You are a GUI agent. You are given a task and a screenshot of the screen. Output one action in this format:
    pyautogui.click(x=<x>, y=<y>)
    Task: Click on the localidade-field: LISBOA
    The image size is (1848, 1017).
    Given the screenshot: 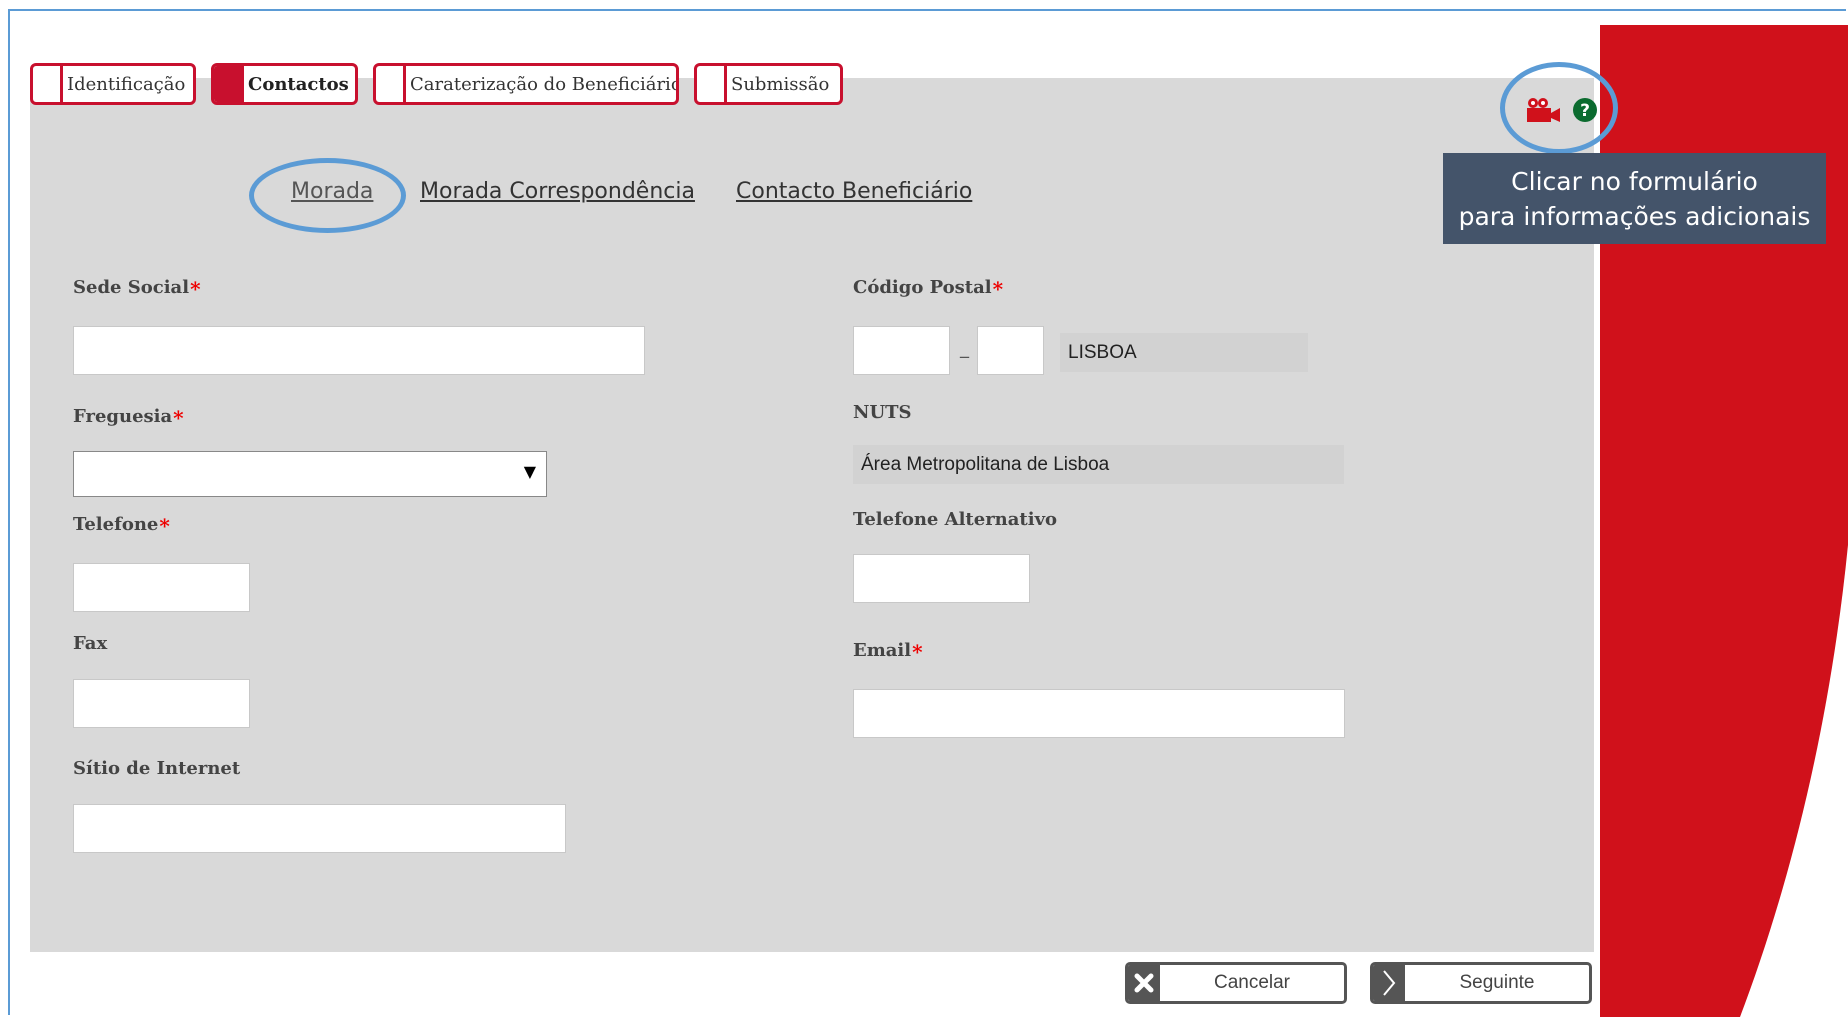 What is the action you would take?
    pyautogui.click(x=1184, y=352)
    